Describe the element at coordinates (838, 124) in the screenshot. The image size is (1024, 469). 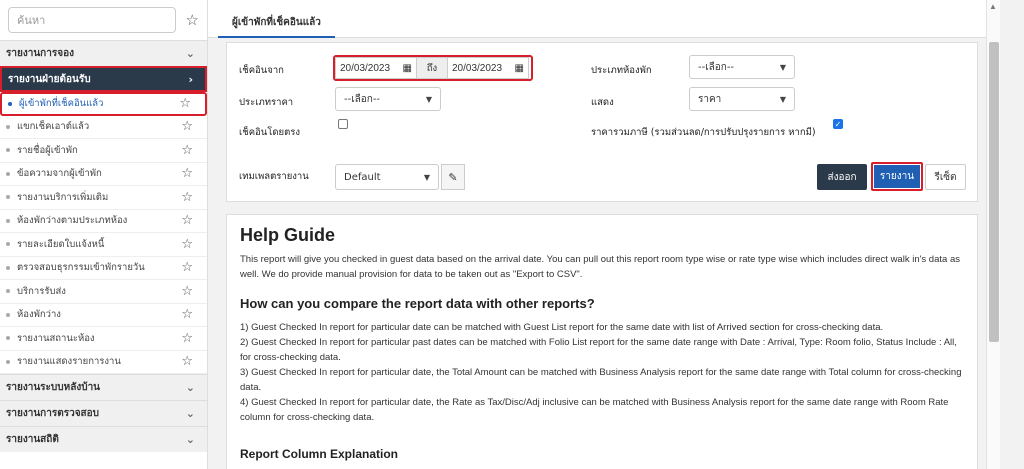
I see `tax-inclusive-checkbox: ✓` at that location.